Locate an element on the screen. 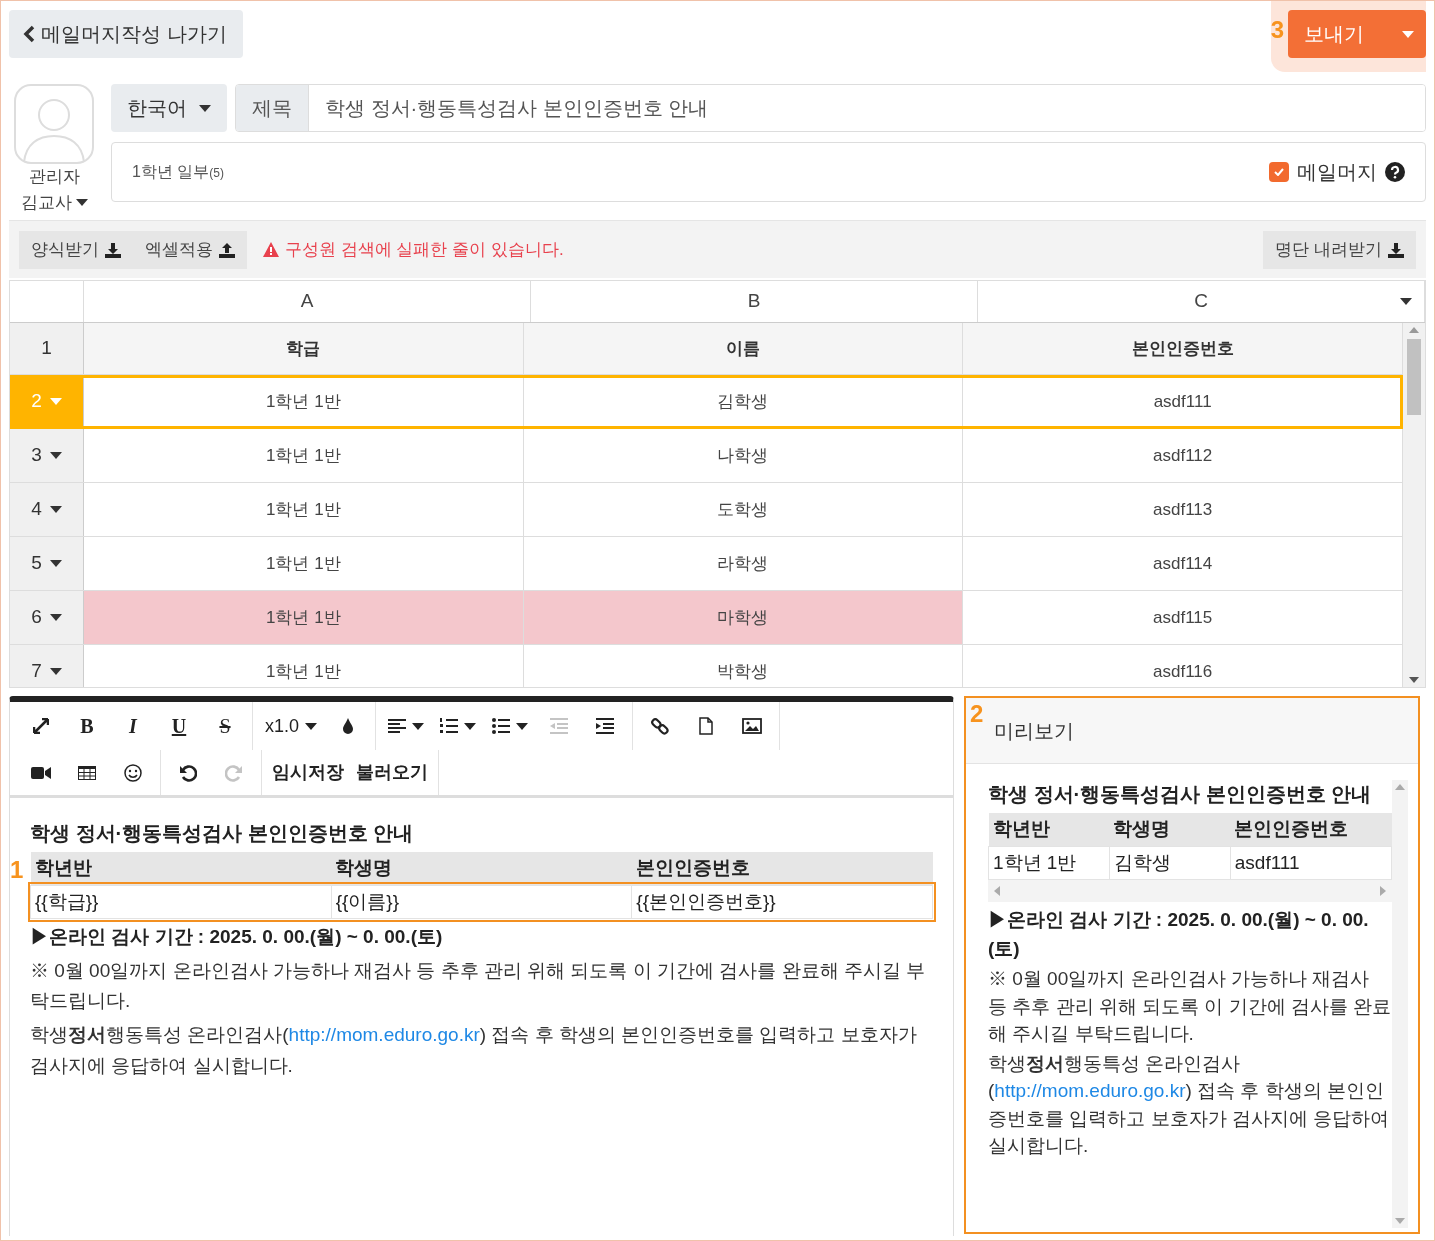  sender-role: 관리자 is located at coordinates (54, 177).